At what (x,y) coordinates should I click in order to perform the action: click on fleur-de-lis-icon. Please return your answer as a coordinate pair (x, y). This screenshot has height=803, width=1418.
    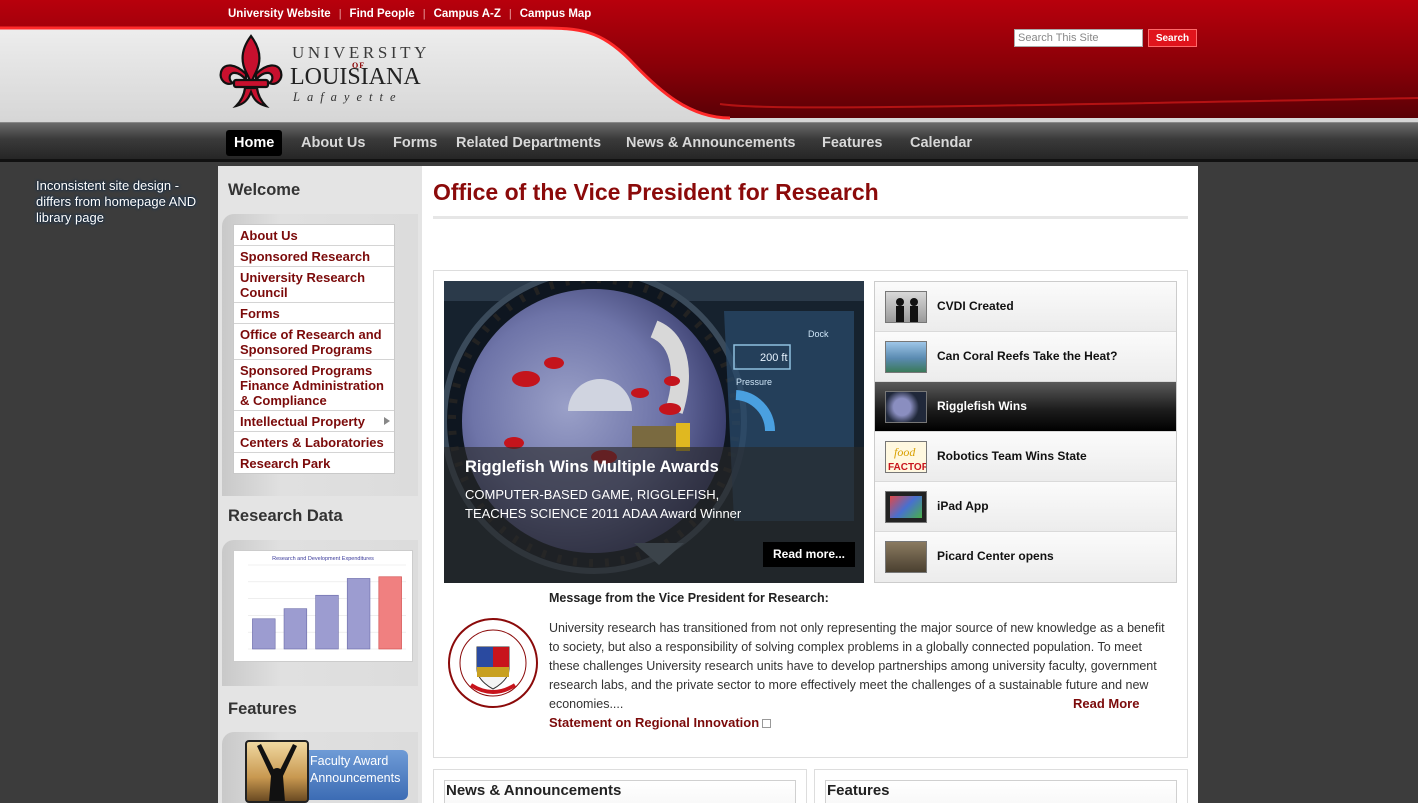
    Looking at the image, I should click on (251, 71).